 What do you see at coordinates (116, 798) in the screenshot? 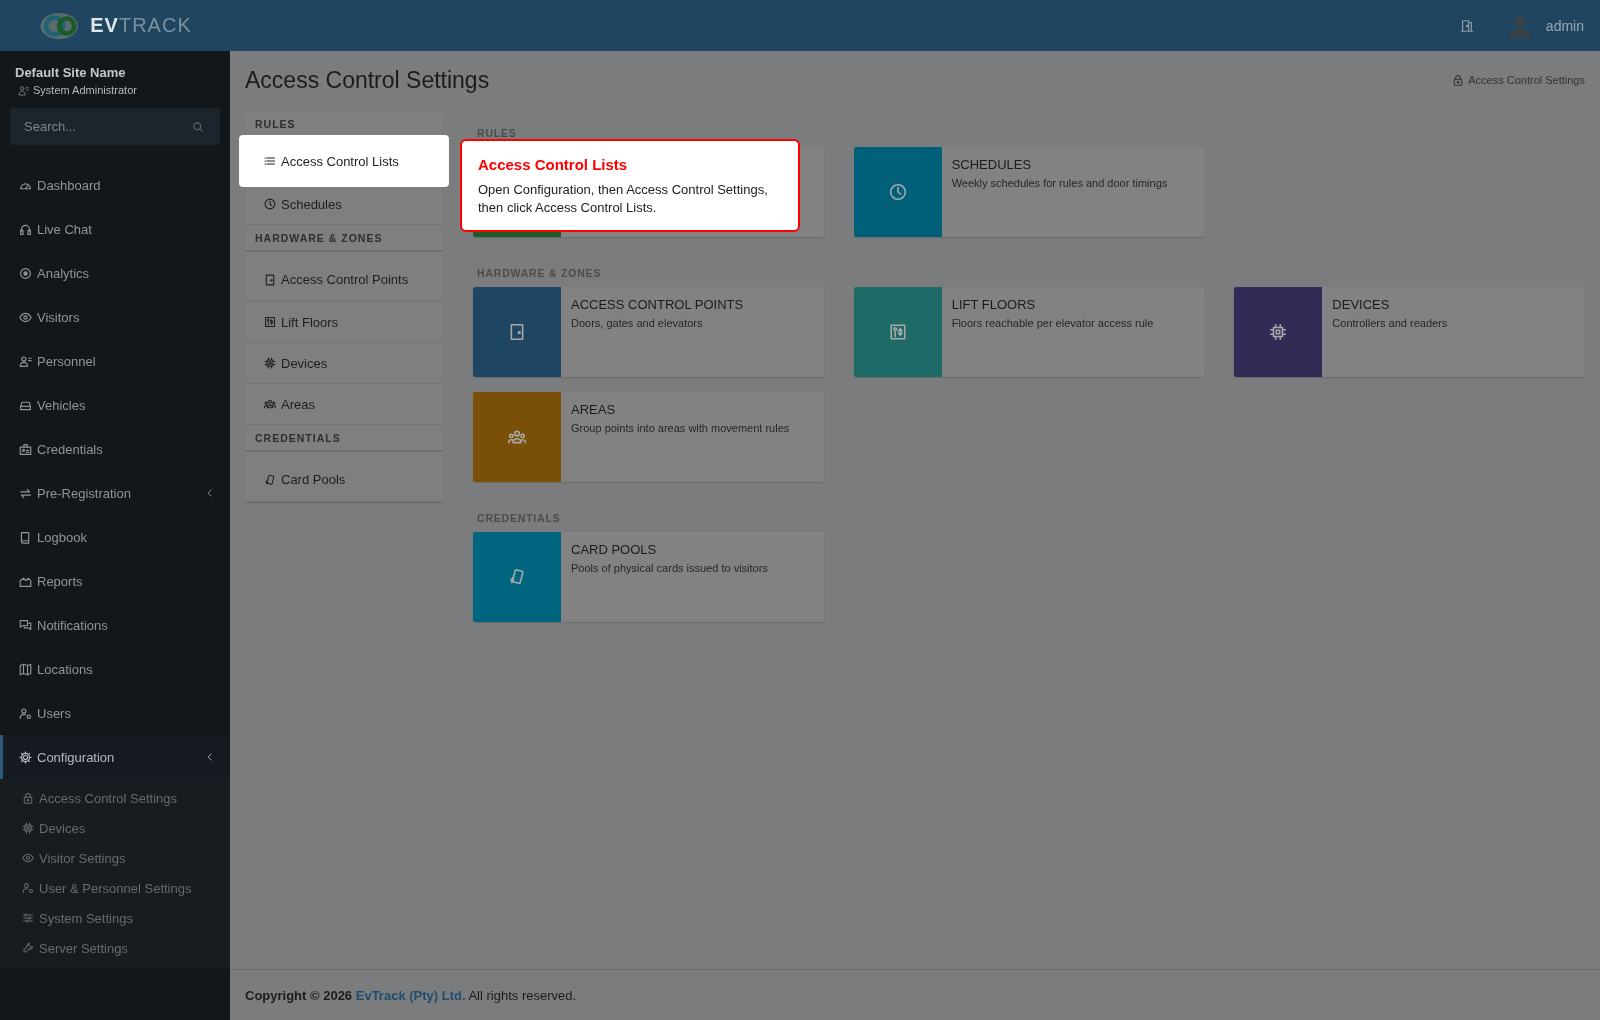
I see `submenu-item: Access Control Settings` at bounding box center [116, 798].